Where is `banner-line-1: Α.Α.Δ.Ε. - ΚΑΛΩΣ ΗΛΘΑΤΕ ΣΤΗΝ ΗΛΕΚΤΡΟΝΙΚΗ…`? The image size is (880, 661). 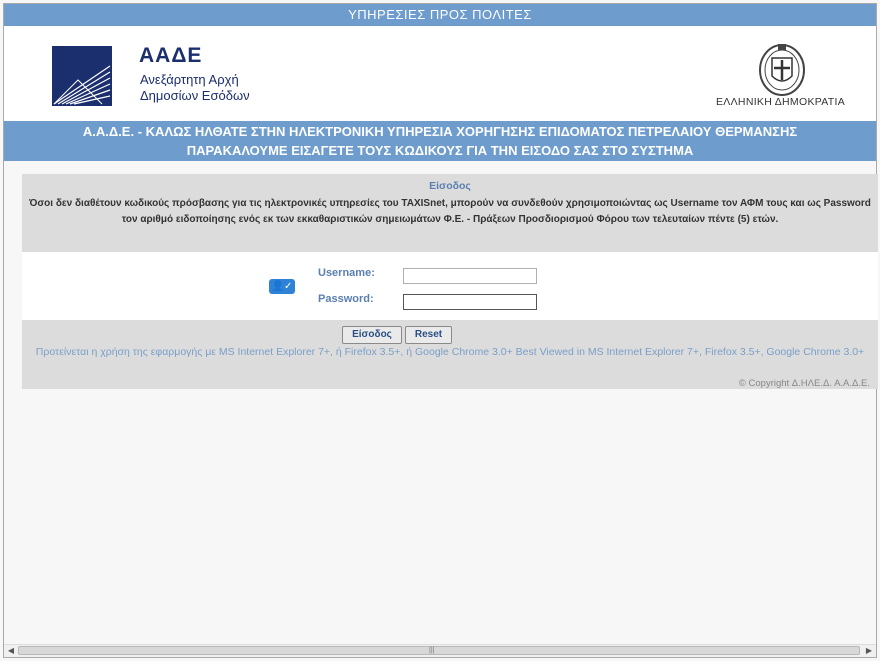 banner-line-1: Α.Α.Δ.Ε. - ΚΑΛΩΣ ΗΛΘΑΤΕ ΣΤΗΝ ΗΛΕΚΤΡΟΝΙΚΗ… is located at coordinates (440, 131).